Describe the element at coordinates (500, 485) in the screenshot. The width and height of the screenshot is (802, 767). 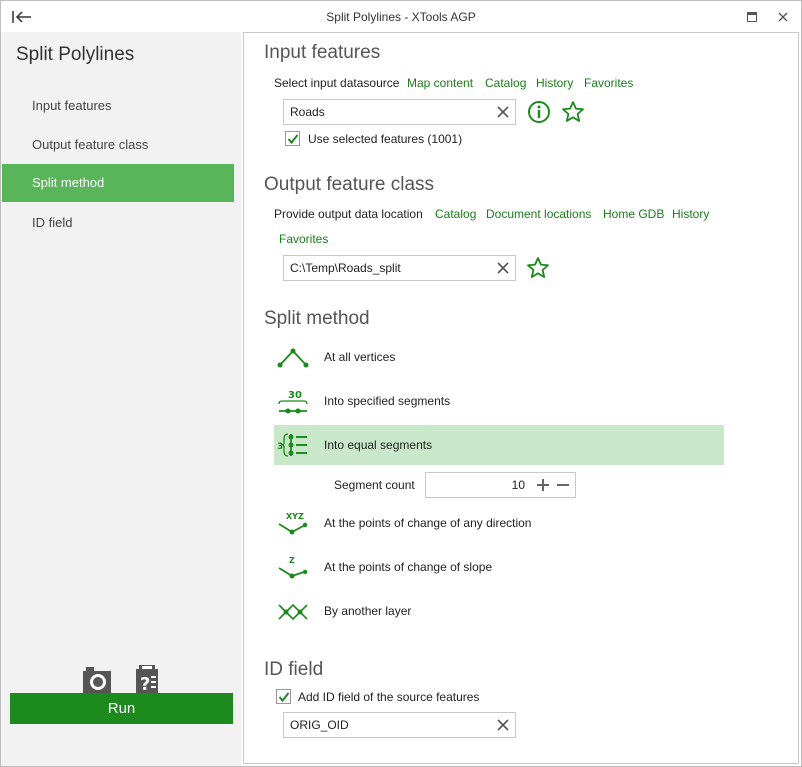
I see `segment-count-stepper: 10` at that location.